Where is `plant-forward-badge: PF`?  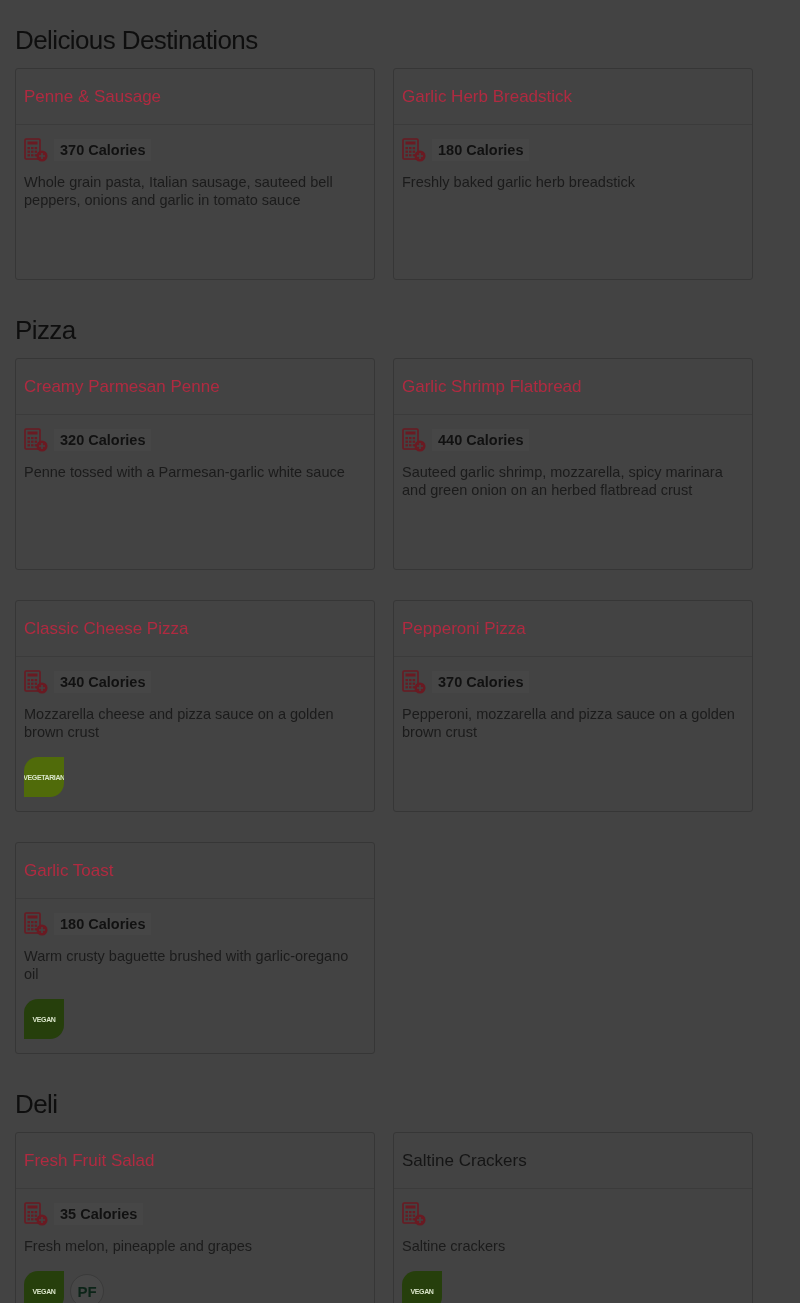 plant-forward-badge: PF is located at coordinates (87, 1288).